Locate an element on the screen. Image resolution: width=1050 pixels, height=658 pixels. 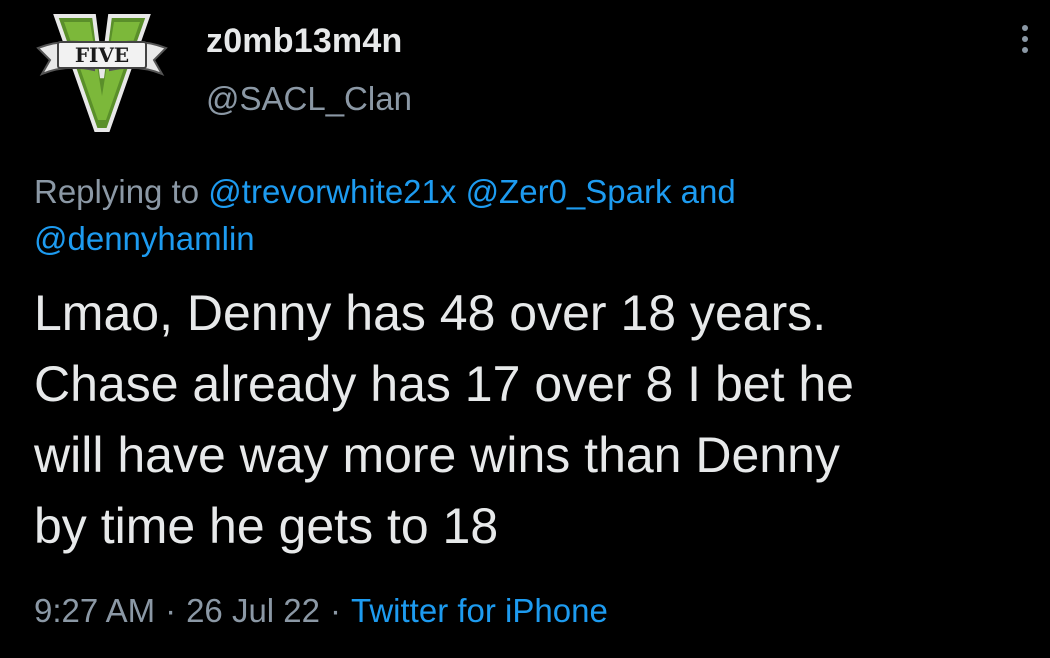
user-handle: @SACL_Clan is located at coordinates (309, 99).